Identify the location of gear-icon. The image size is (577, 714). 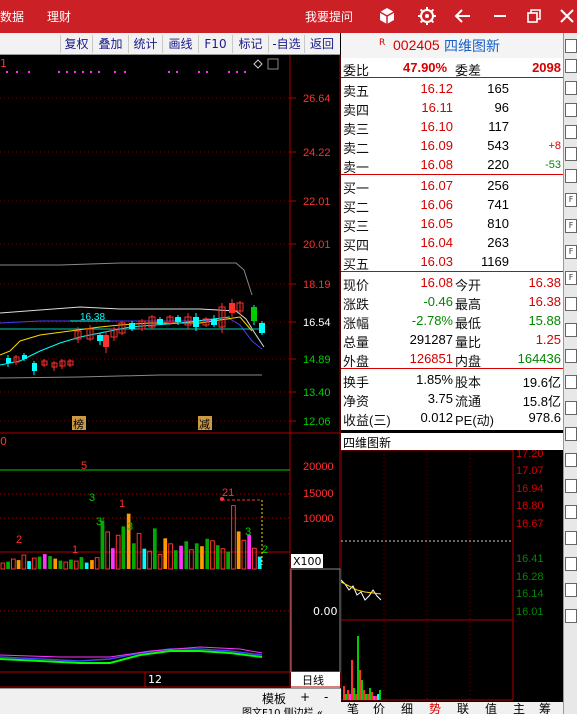
(427, 16).